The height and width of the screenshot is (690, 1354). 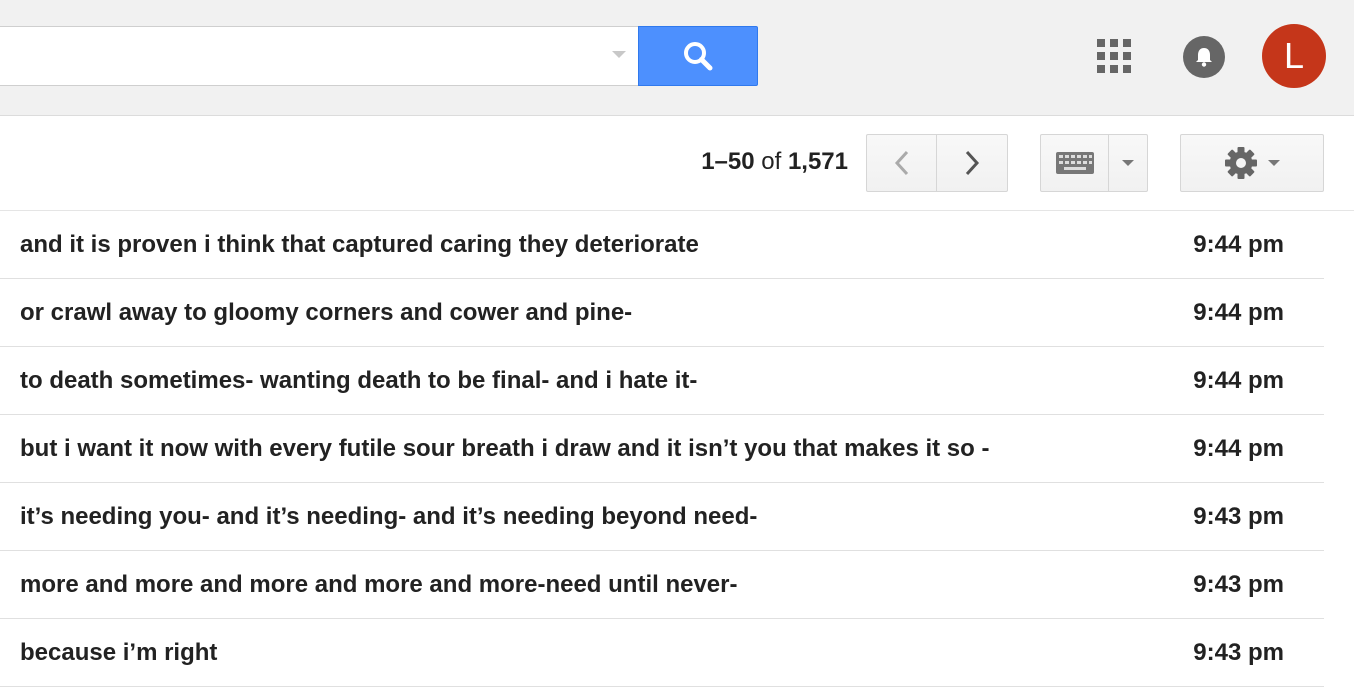 I want to click on apps-button, so click(x=1114, y=56).